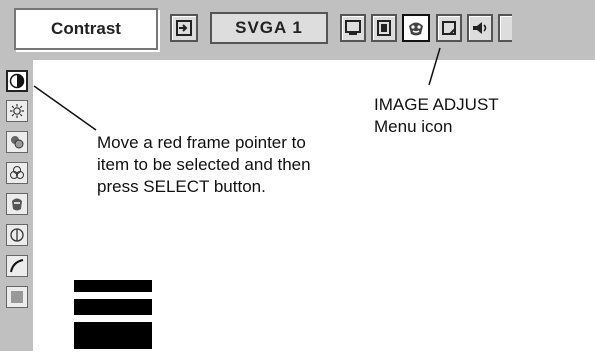 The height and width of the screenshot is (356, 595). Describe the element at coordinates (434, 66) in the screenshot. I see `menu-icon-leader-line` at that location.